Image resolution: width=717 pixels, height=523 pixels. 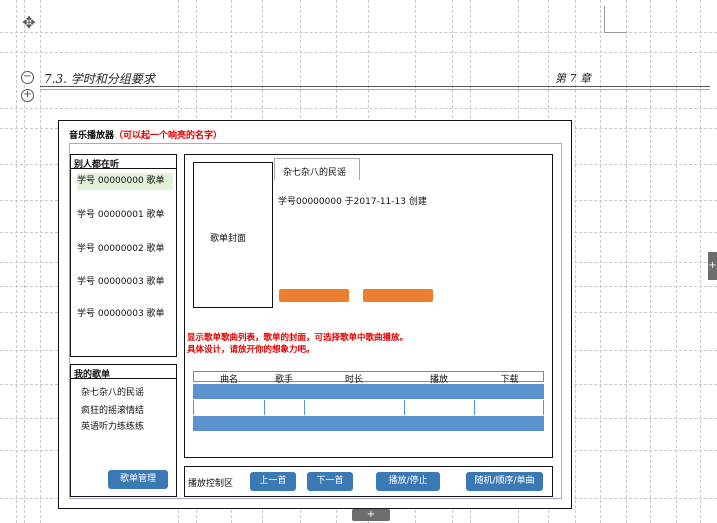 What do you see at coordinates (99, 79) in the screenshot?
I see `section-heading: 7.3. 学时和分组要求` at bounding box center [99, 79].